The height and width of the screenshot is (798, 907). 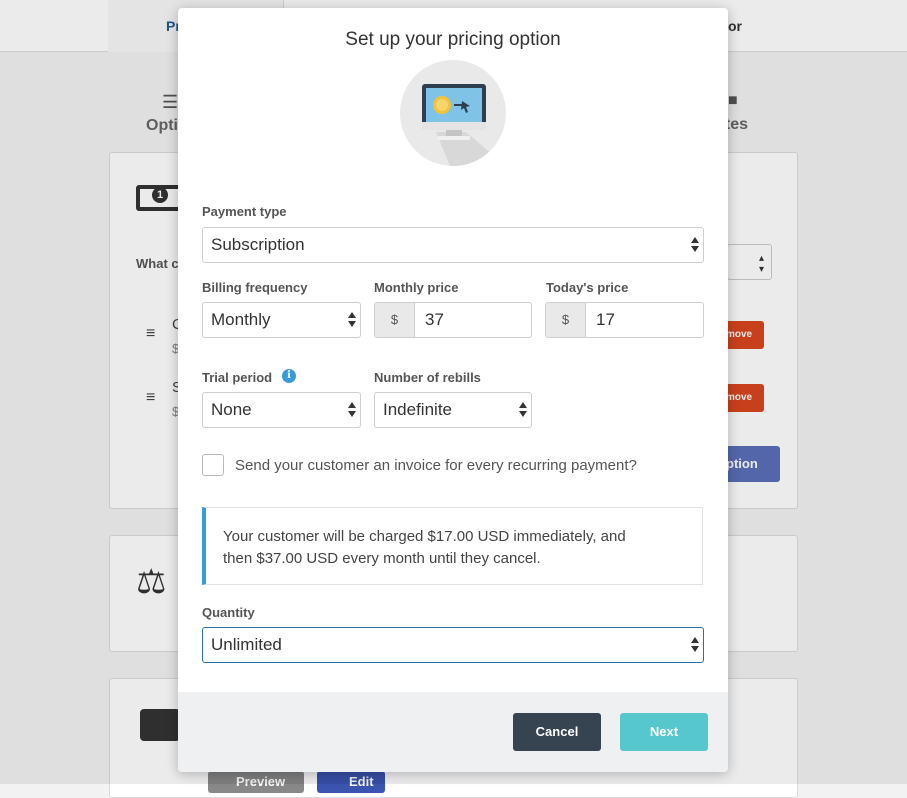 What do you see at coordinates (557, 732) in the screenshot?
I see `cancel-button: Cancel` at bounding box center [557, 732].